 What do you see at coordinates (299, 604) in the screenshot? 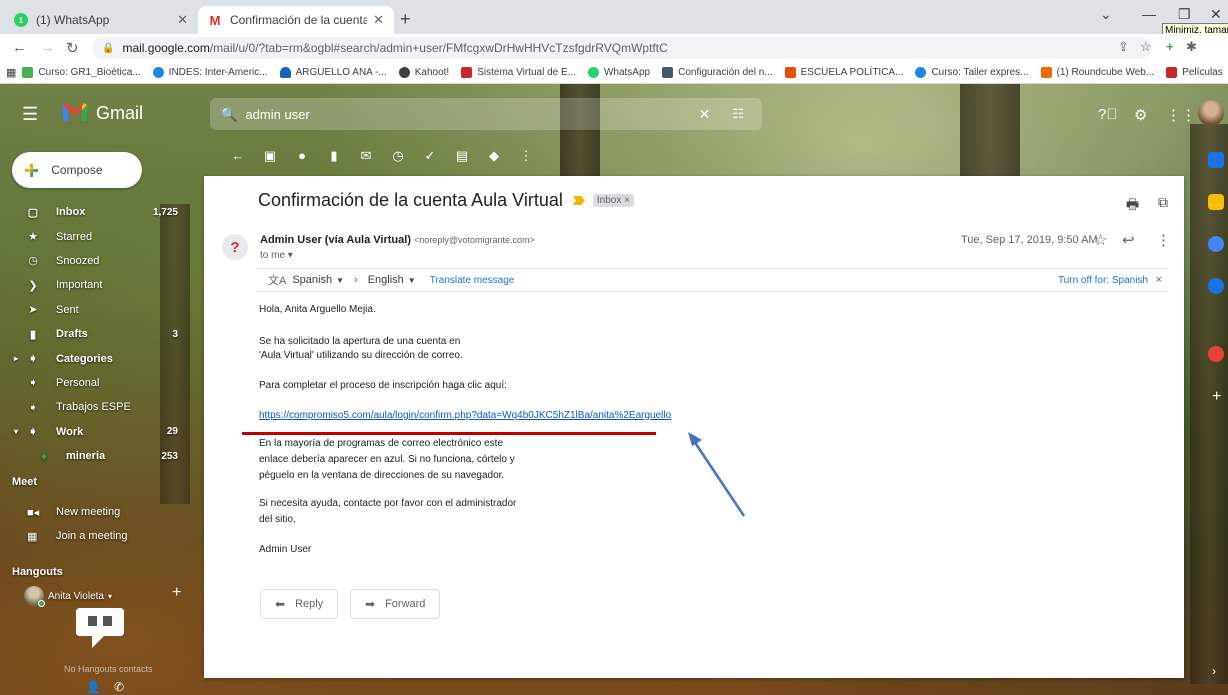
I see `reply-button: ⬅ Reply` at bounding box center [299, 604].